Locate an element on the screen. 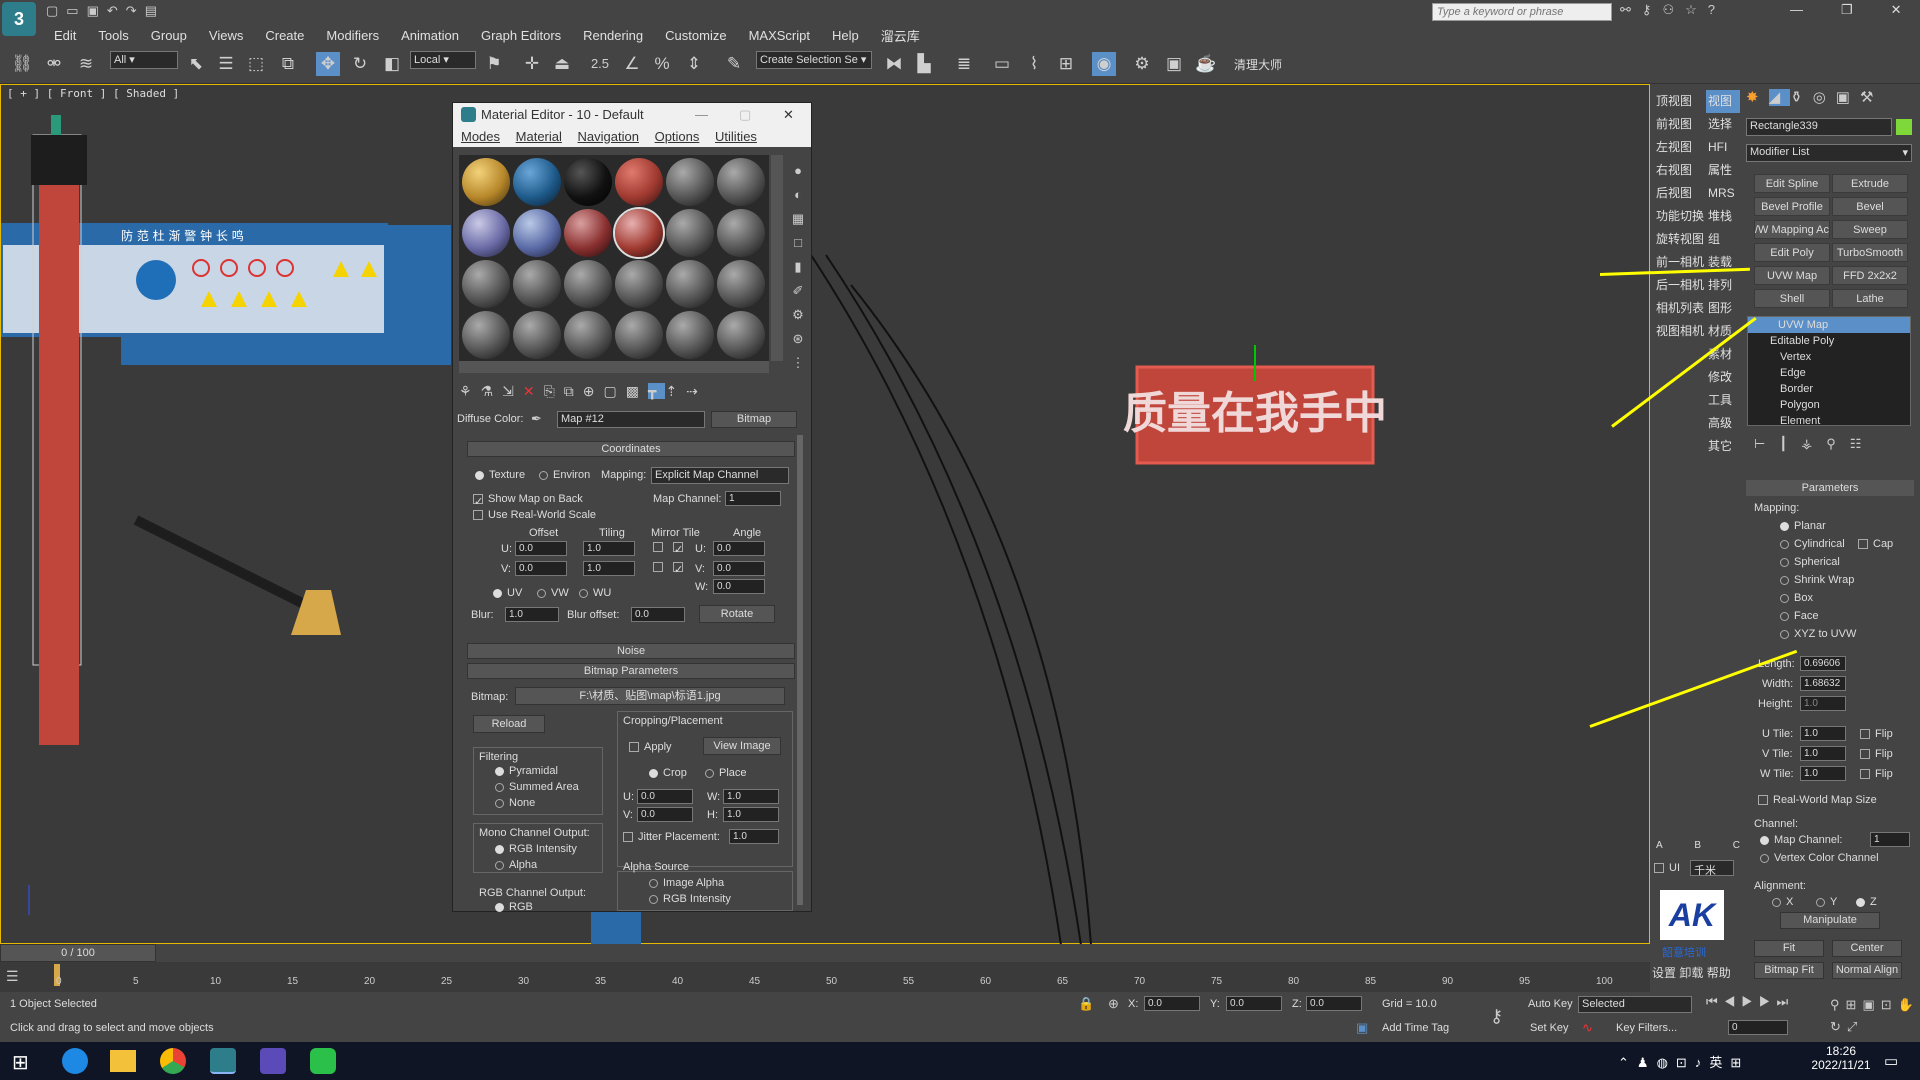 This screenshot has width=1920, height=1080. key-icon: ⚷ is located at coordinates (1652, 9).